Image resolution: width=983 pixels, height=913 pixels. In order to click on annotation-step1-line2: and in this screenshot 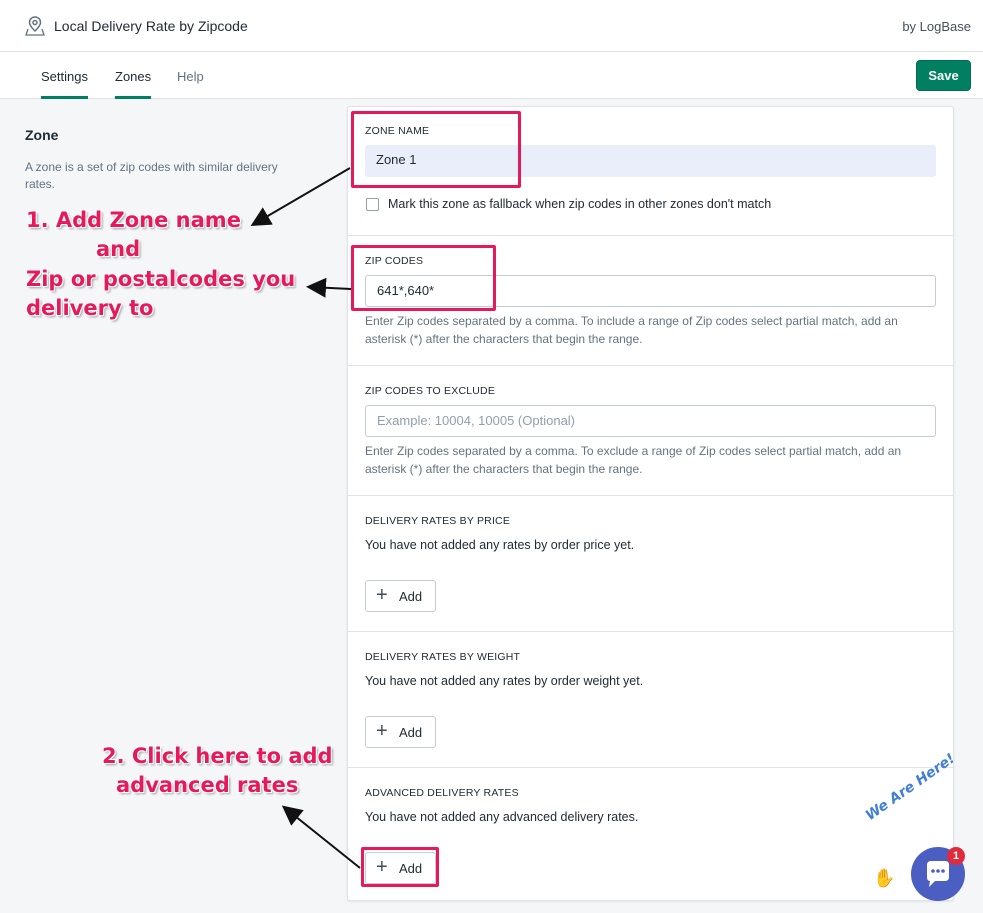, I will do `click(118, 249)`.